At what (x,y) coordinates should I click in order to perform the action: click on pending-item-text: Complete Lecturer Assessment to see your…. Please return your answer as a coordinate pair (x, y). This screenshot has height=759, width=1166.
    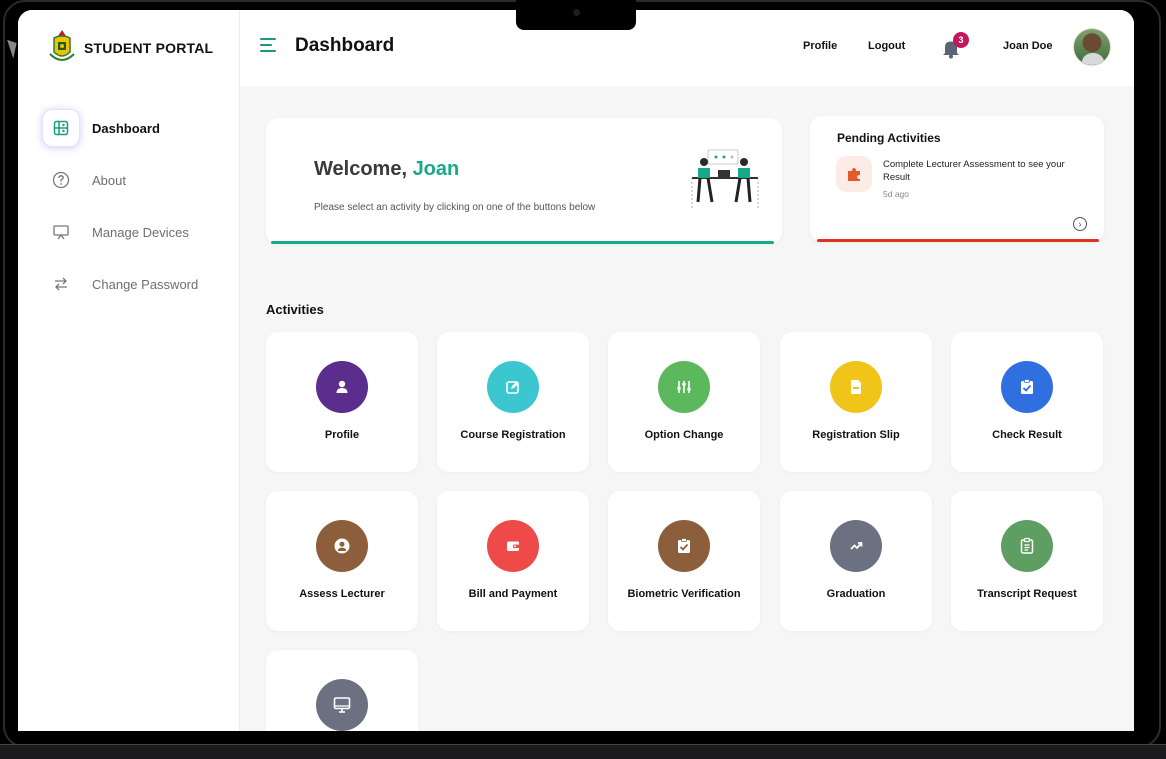
    Looking at the image, I should click on (978, 171).